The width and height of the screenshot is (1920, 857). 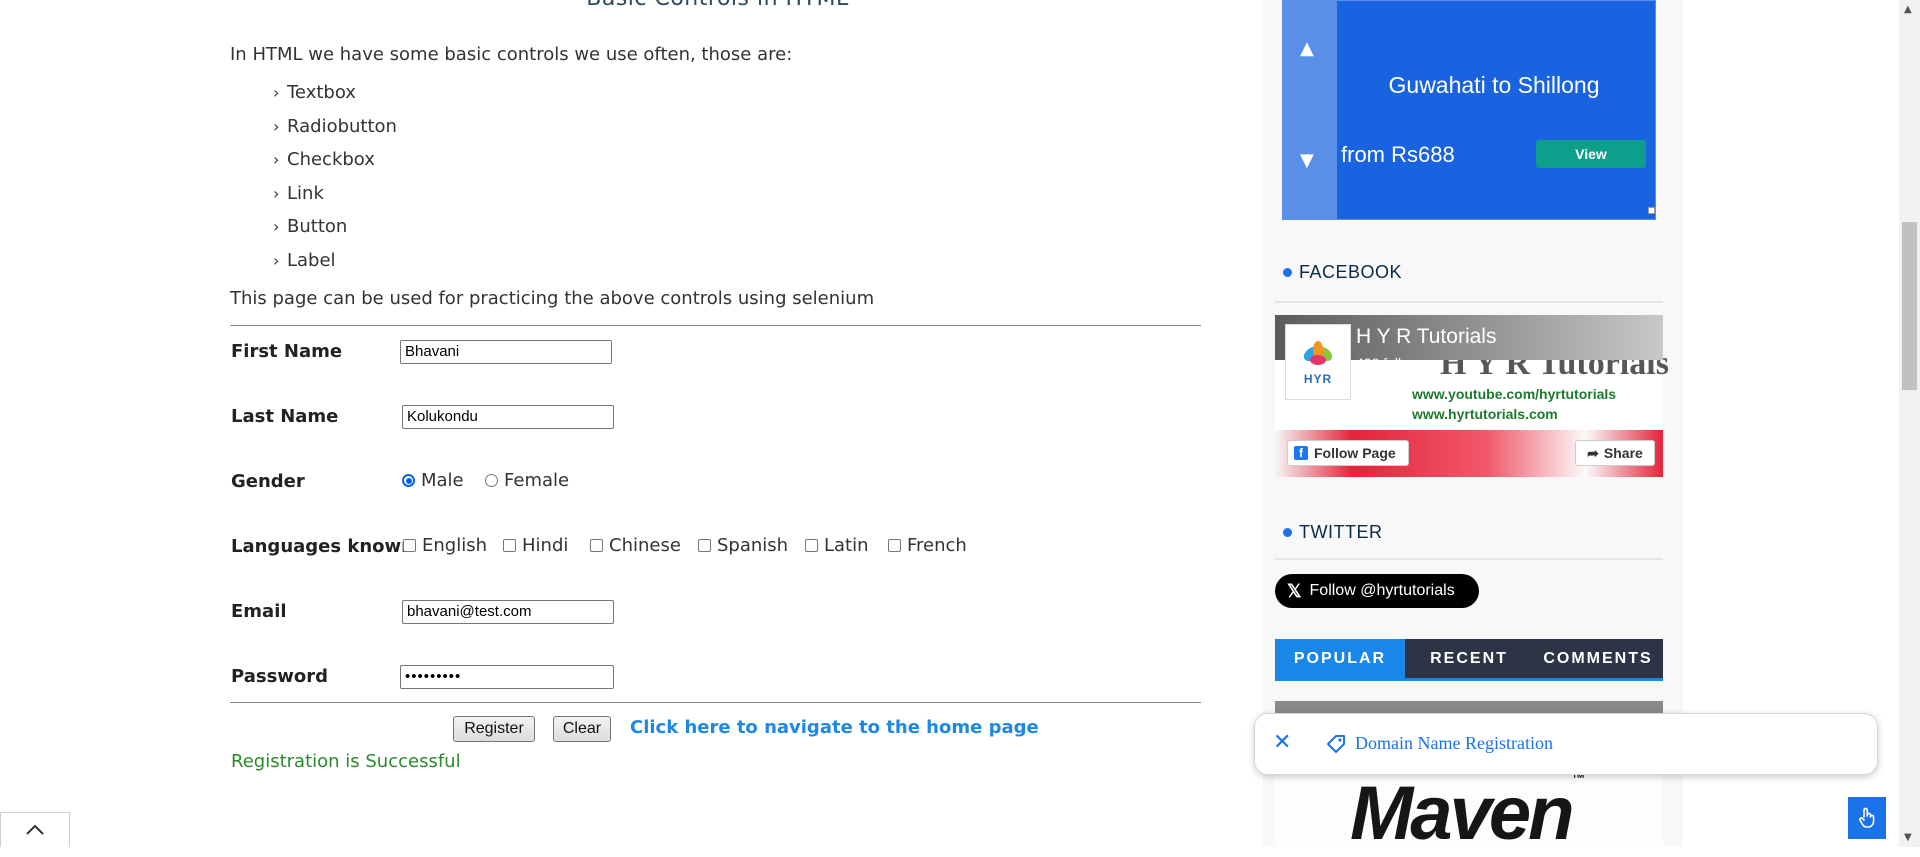 I want to click on language-chinese-option: Chinese, so click(x=635, y=545).